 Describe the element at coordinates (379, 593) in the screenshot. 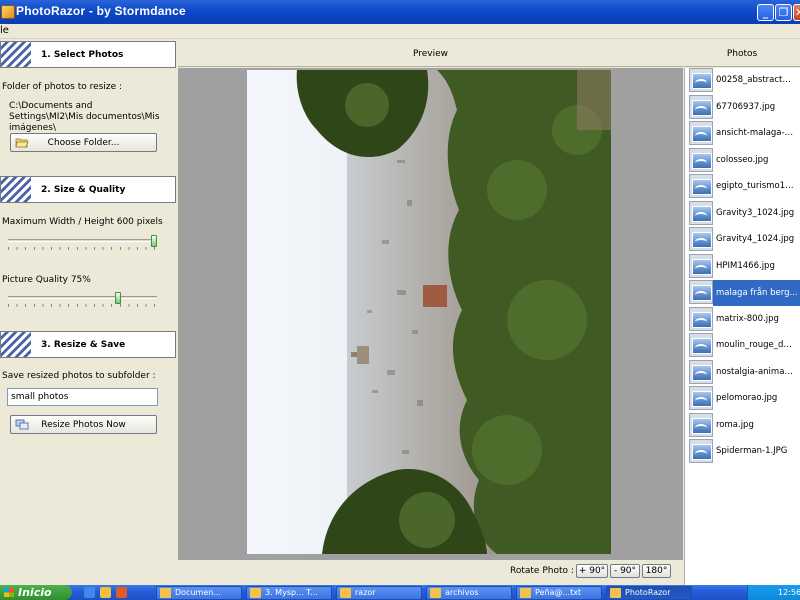

I see `taskbar-task: razor` at that location.